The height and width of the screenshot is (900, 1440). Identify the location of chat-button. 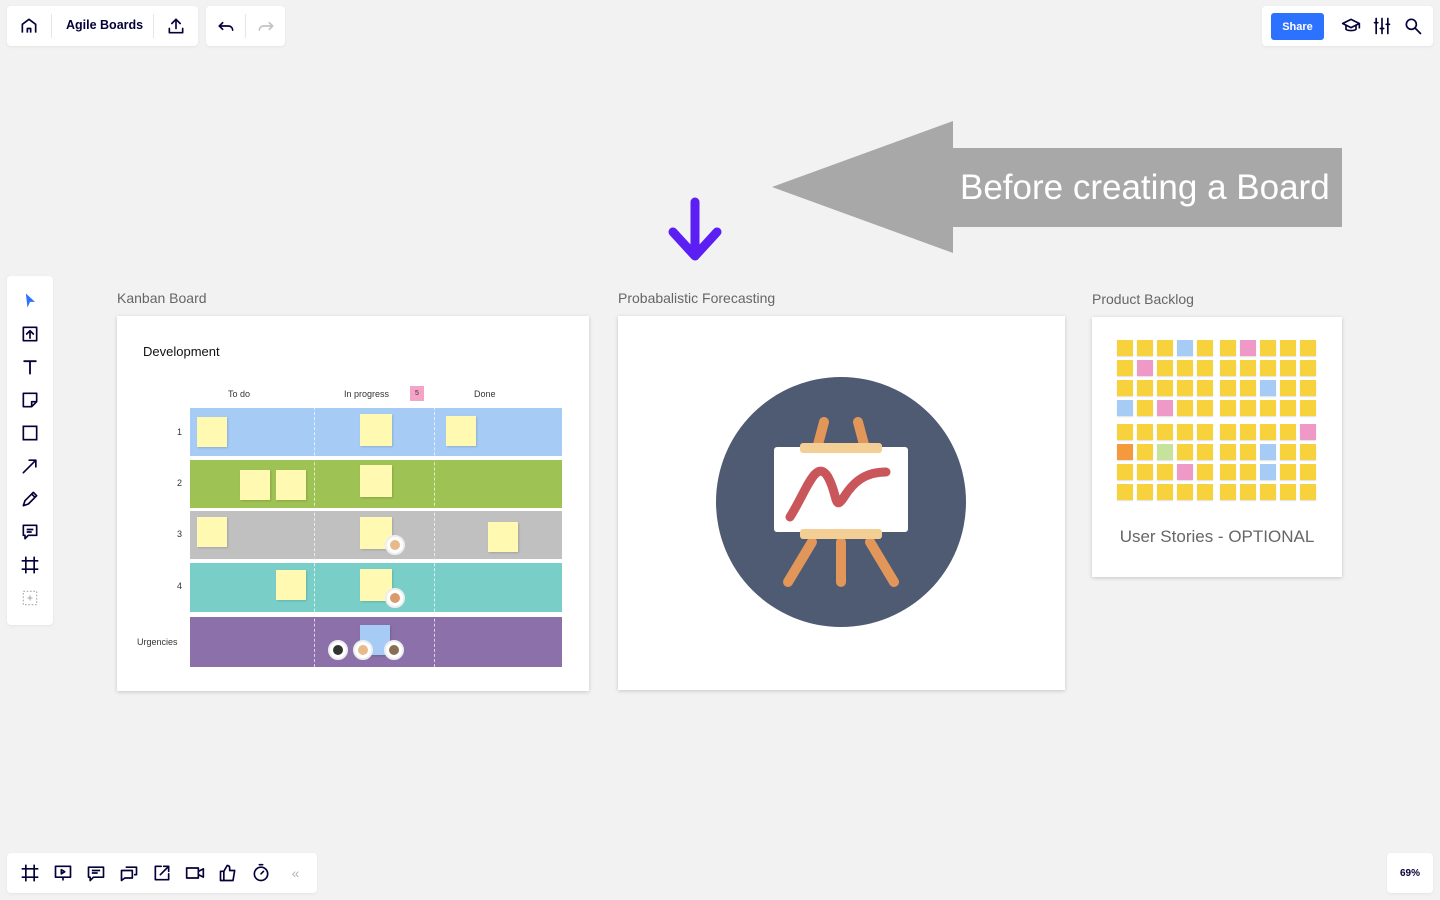
(128, 873).